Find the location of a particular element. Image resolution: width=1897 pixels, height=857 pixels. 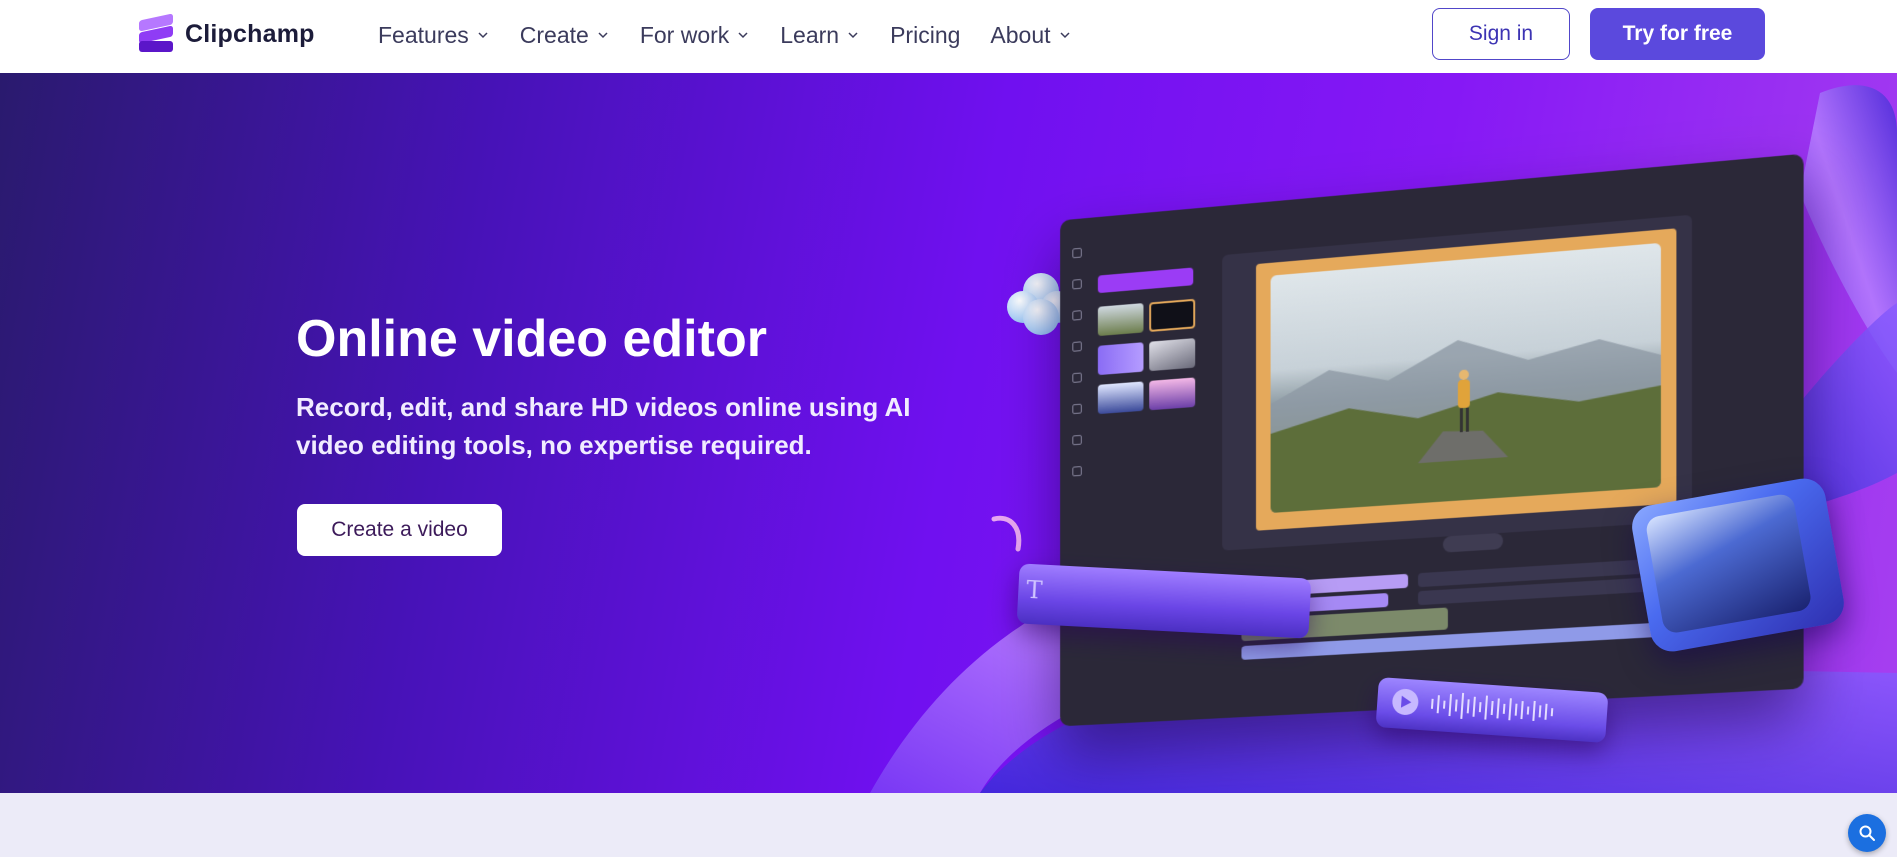

nav-item-label: Pricing is located at coordinates (925, 35).